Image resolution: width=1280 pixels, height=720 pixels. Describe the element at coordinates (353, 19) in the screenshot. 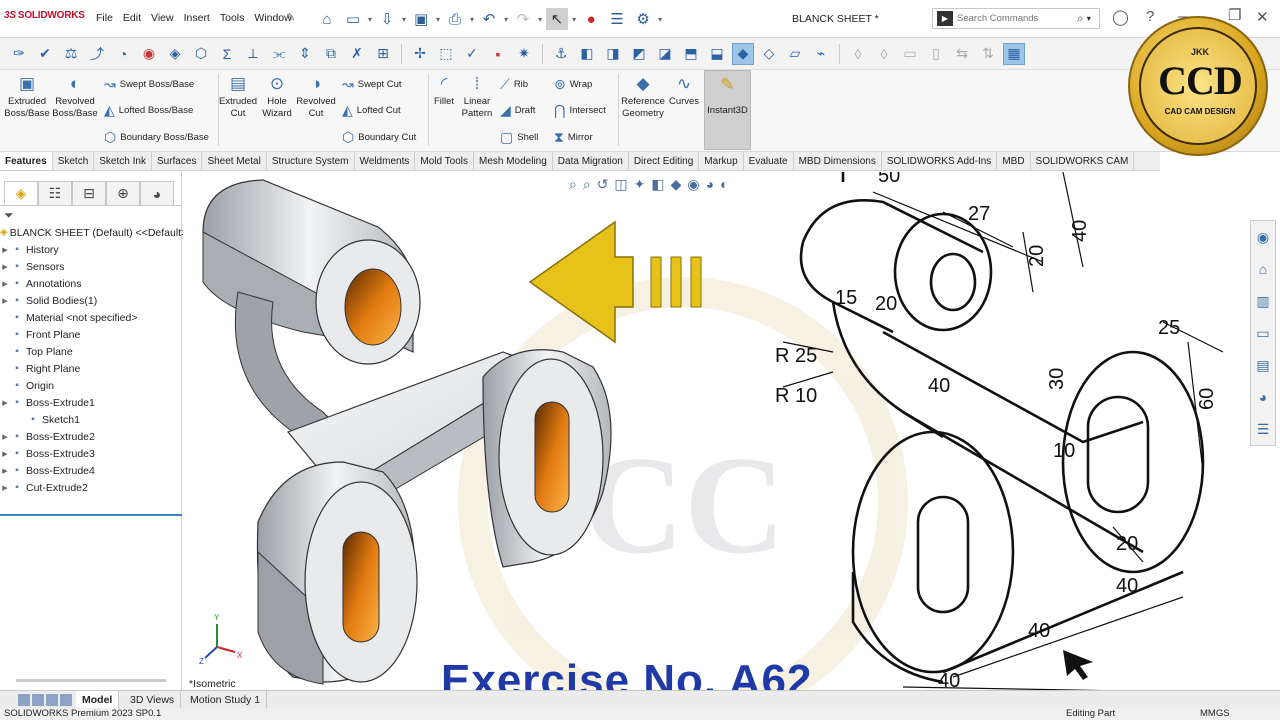

I see `new-document-icon: ▭` at that location.